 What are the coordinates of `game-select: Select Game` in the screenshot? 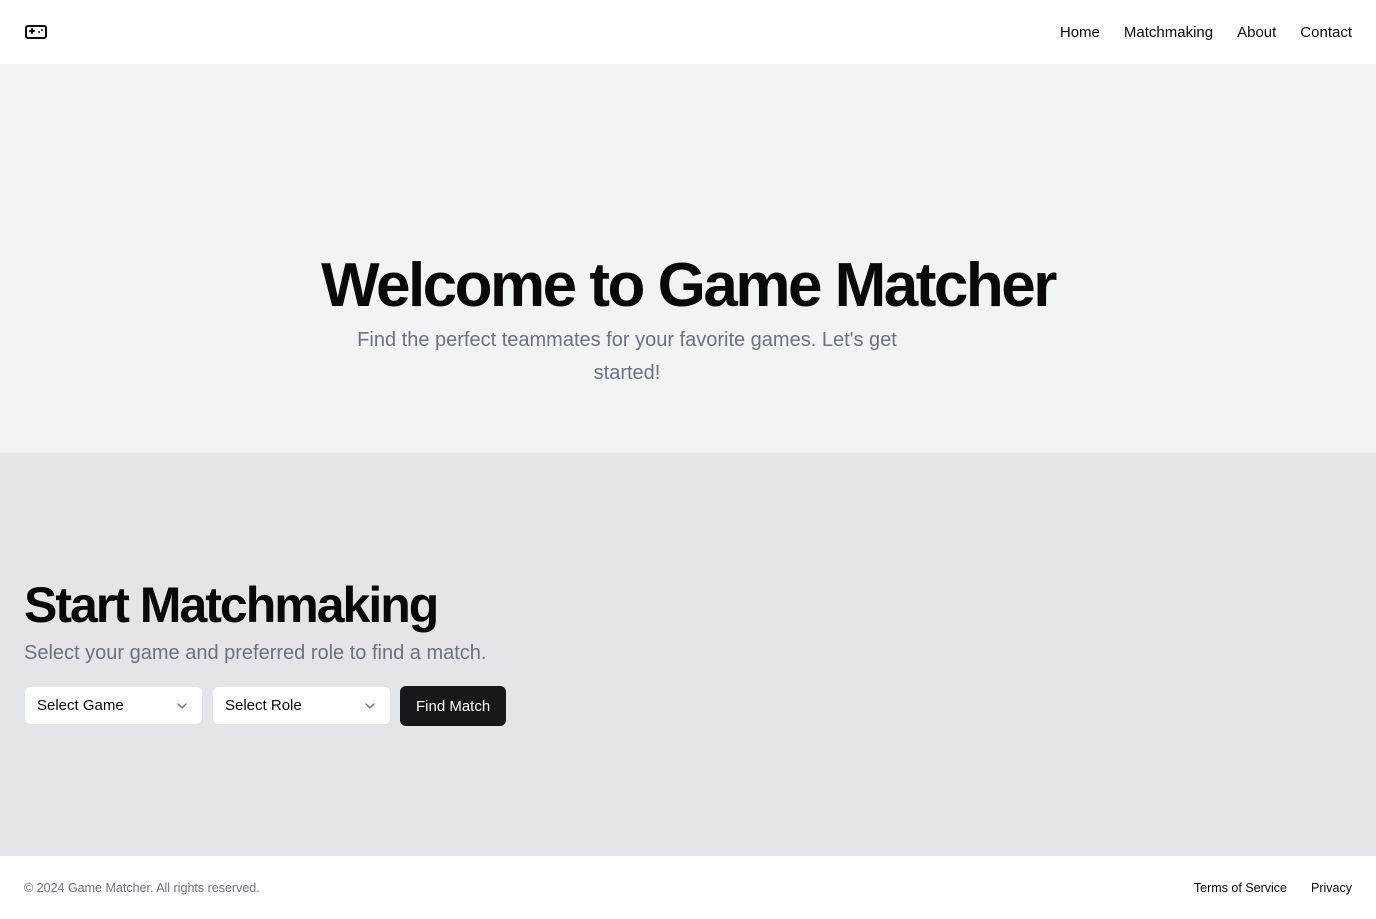 It's located at (113, 705).